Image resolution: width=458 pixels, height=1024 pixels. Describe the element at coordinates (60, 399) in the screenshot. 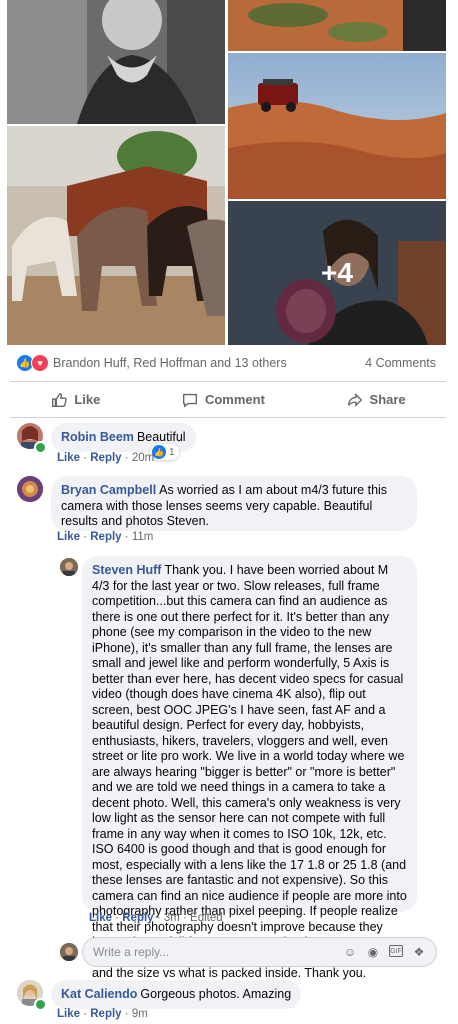

I see `thumbs-up-icon` at that location.